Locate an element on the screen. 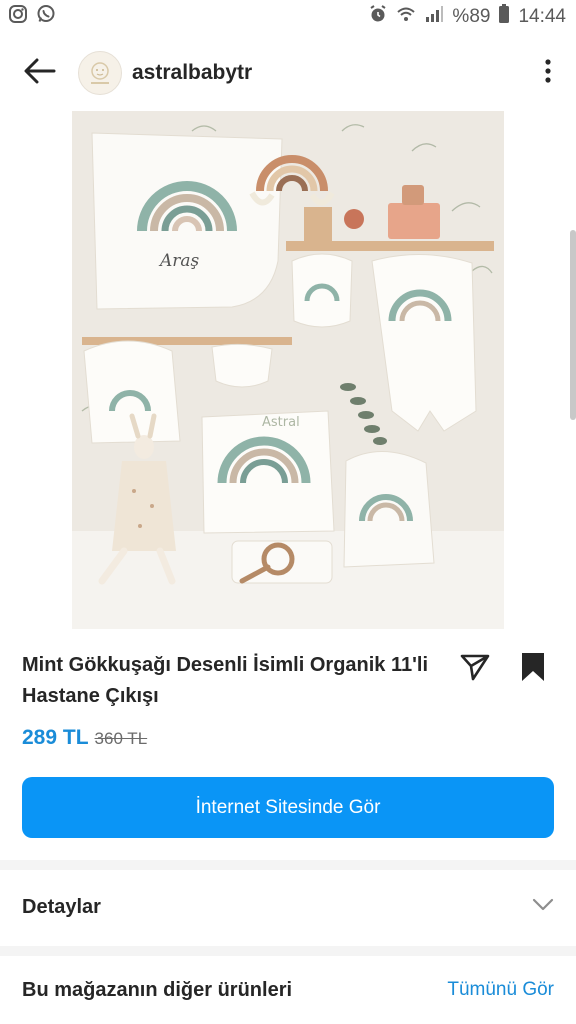 The image size is (576, 1024). scrollbar is located at coordinates (573, 325).